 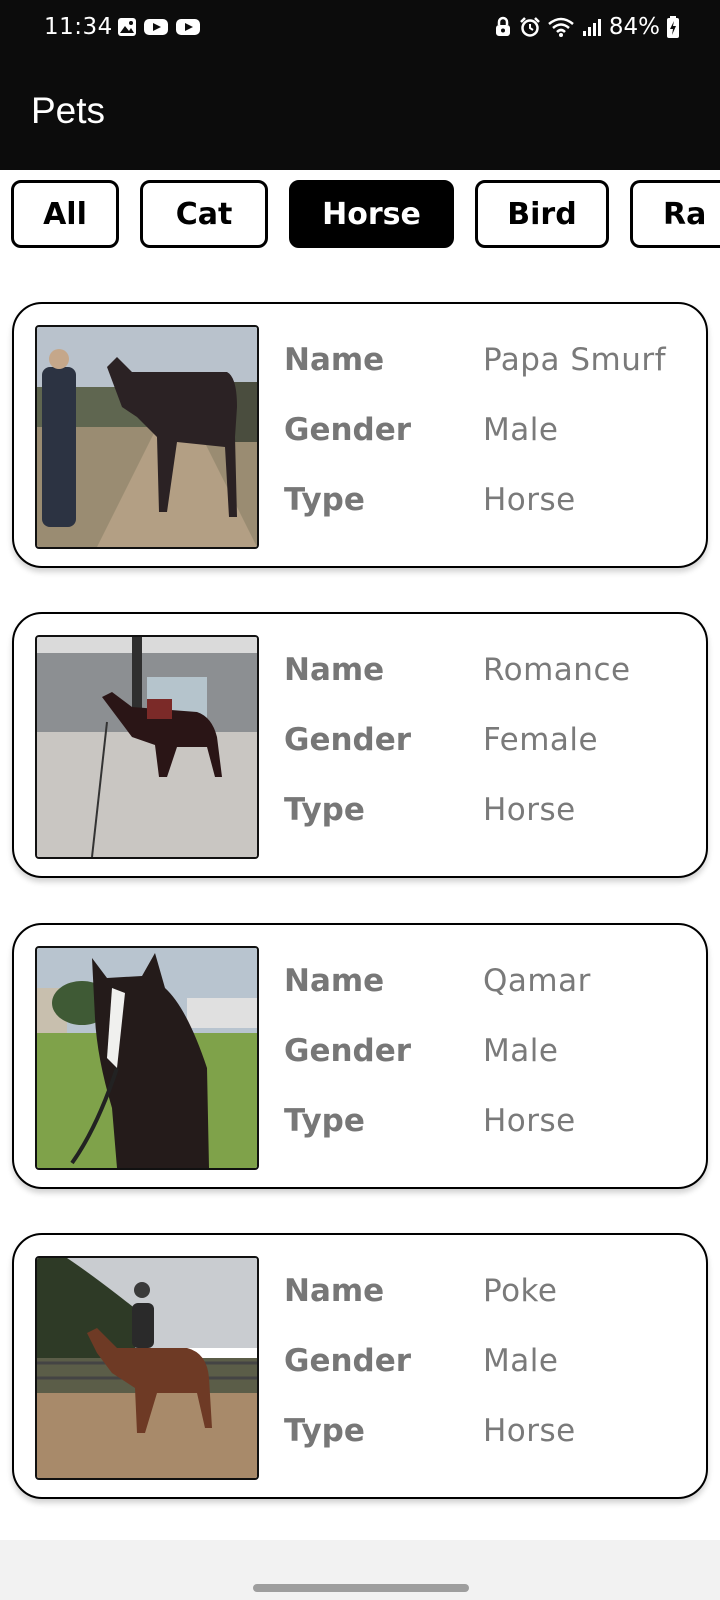 What do you see at coordinates (675, 214) in the screenshot?
I see `filter-chip-rabbit: Ra` at bounding box center [675, 214].